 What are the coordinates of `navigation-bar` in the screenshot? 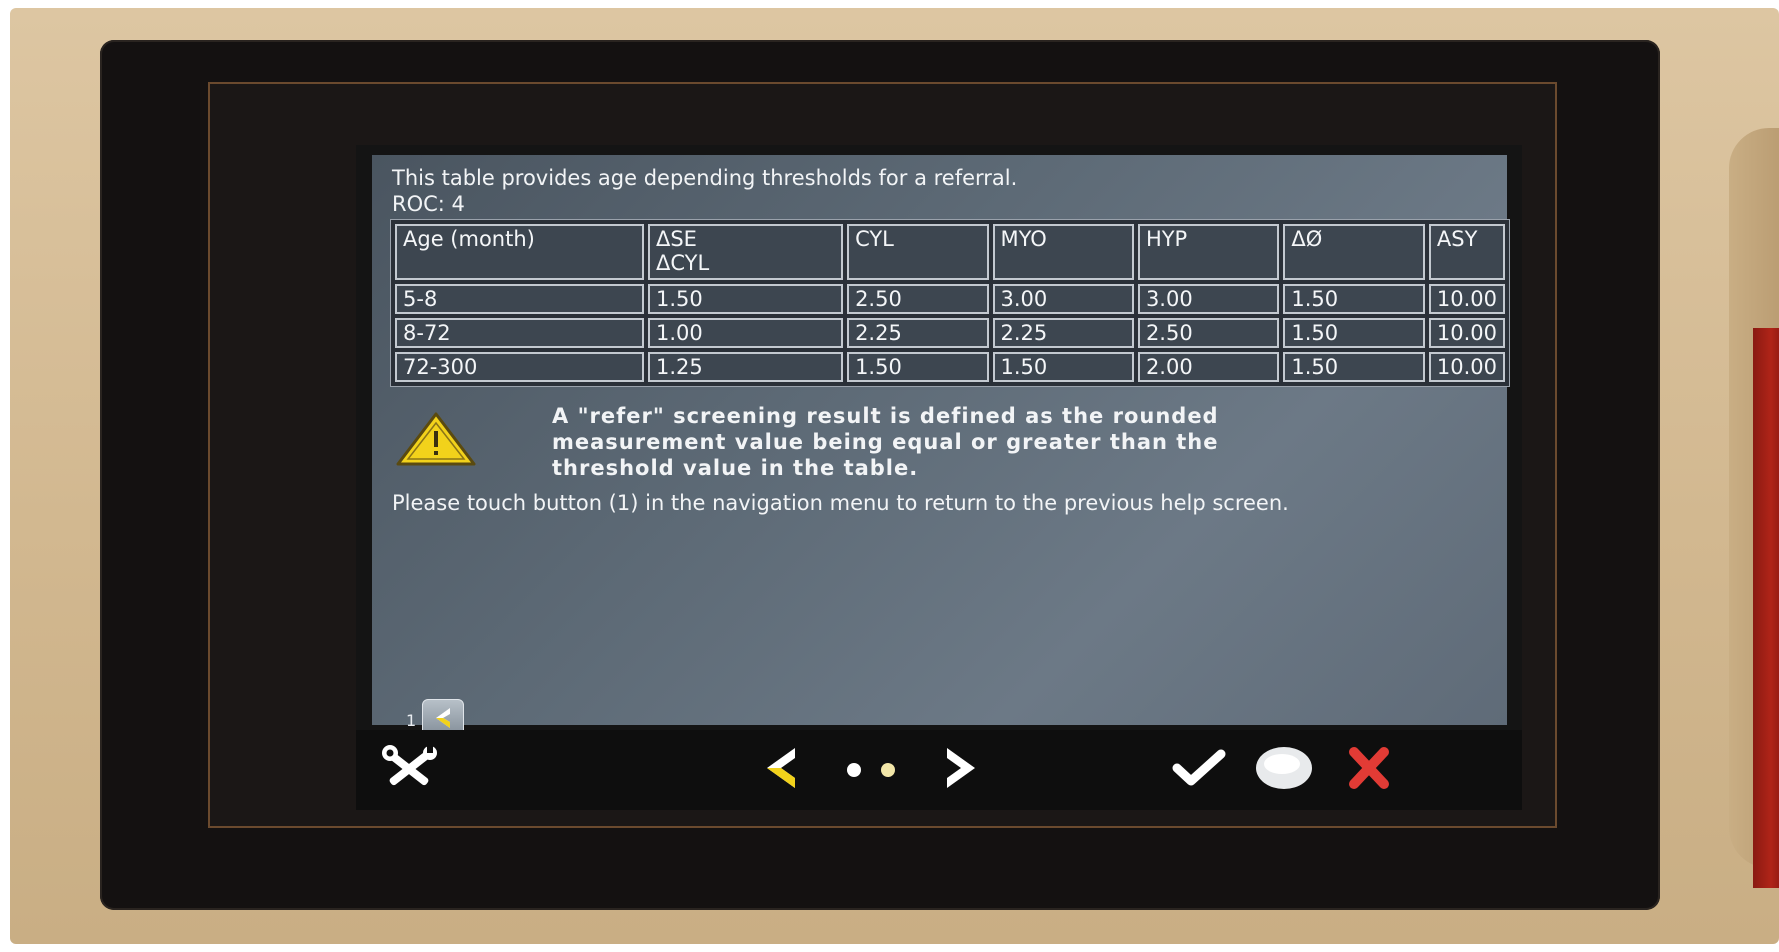 It's located at (939, 770).